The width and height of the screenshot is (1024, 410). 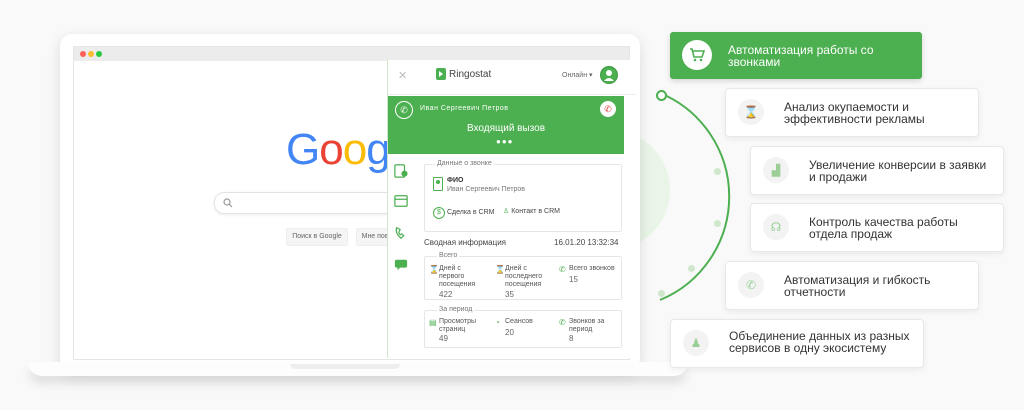 I want to click on stat-label: Дней с первого посещения, so click(x=457, y=276).